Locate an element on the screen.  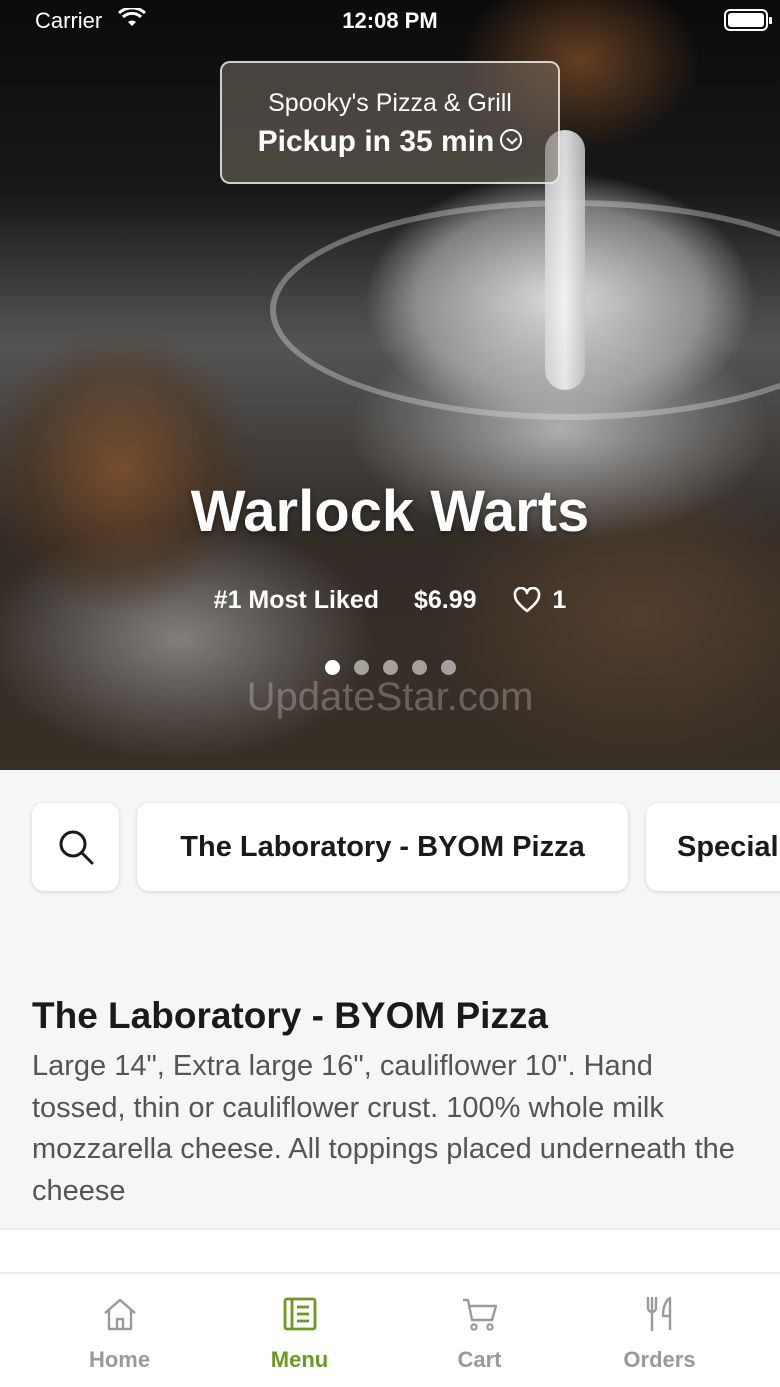
featured-rank: #1 Most Liked is located at coordinates (296, 599).